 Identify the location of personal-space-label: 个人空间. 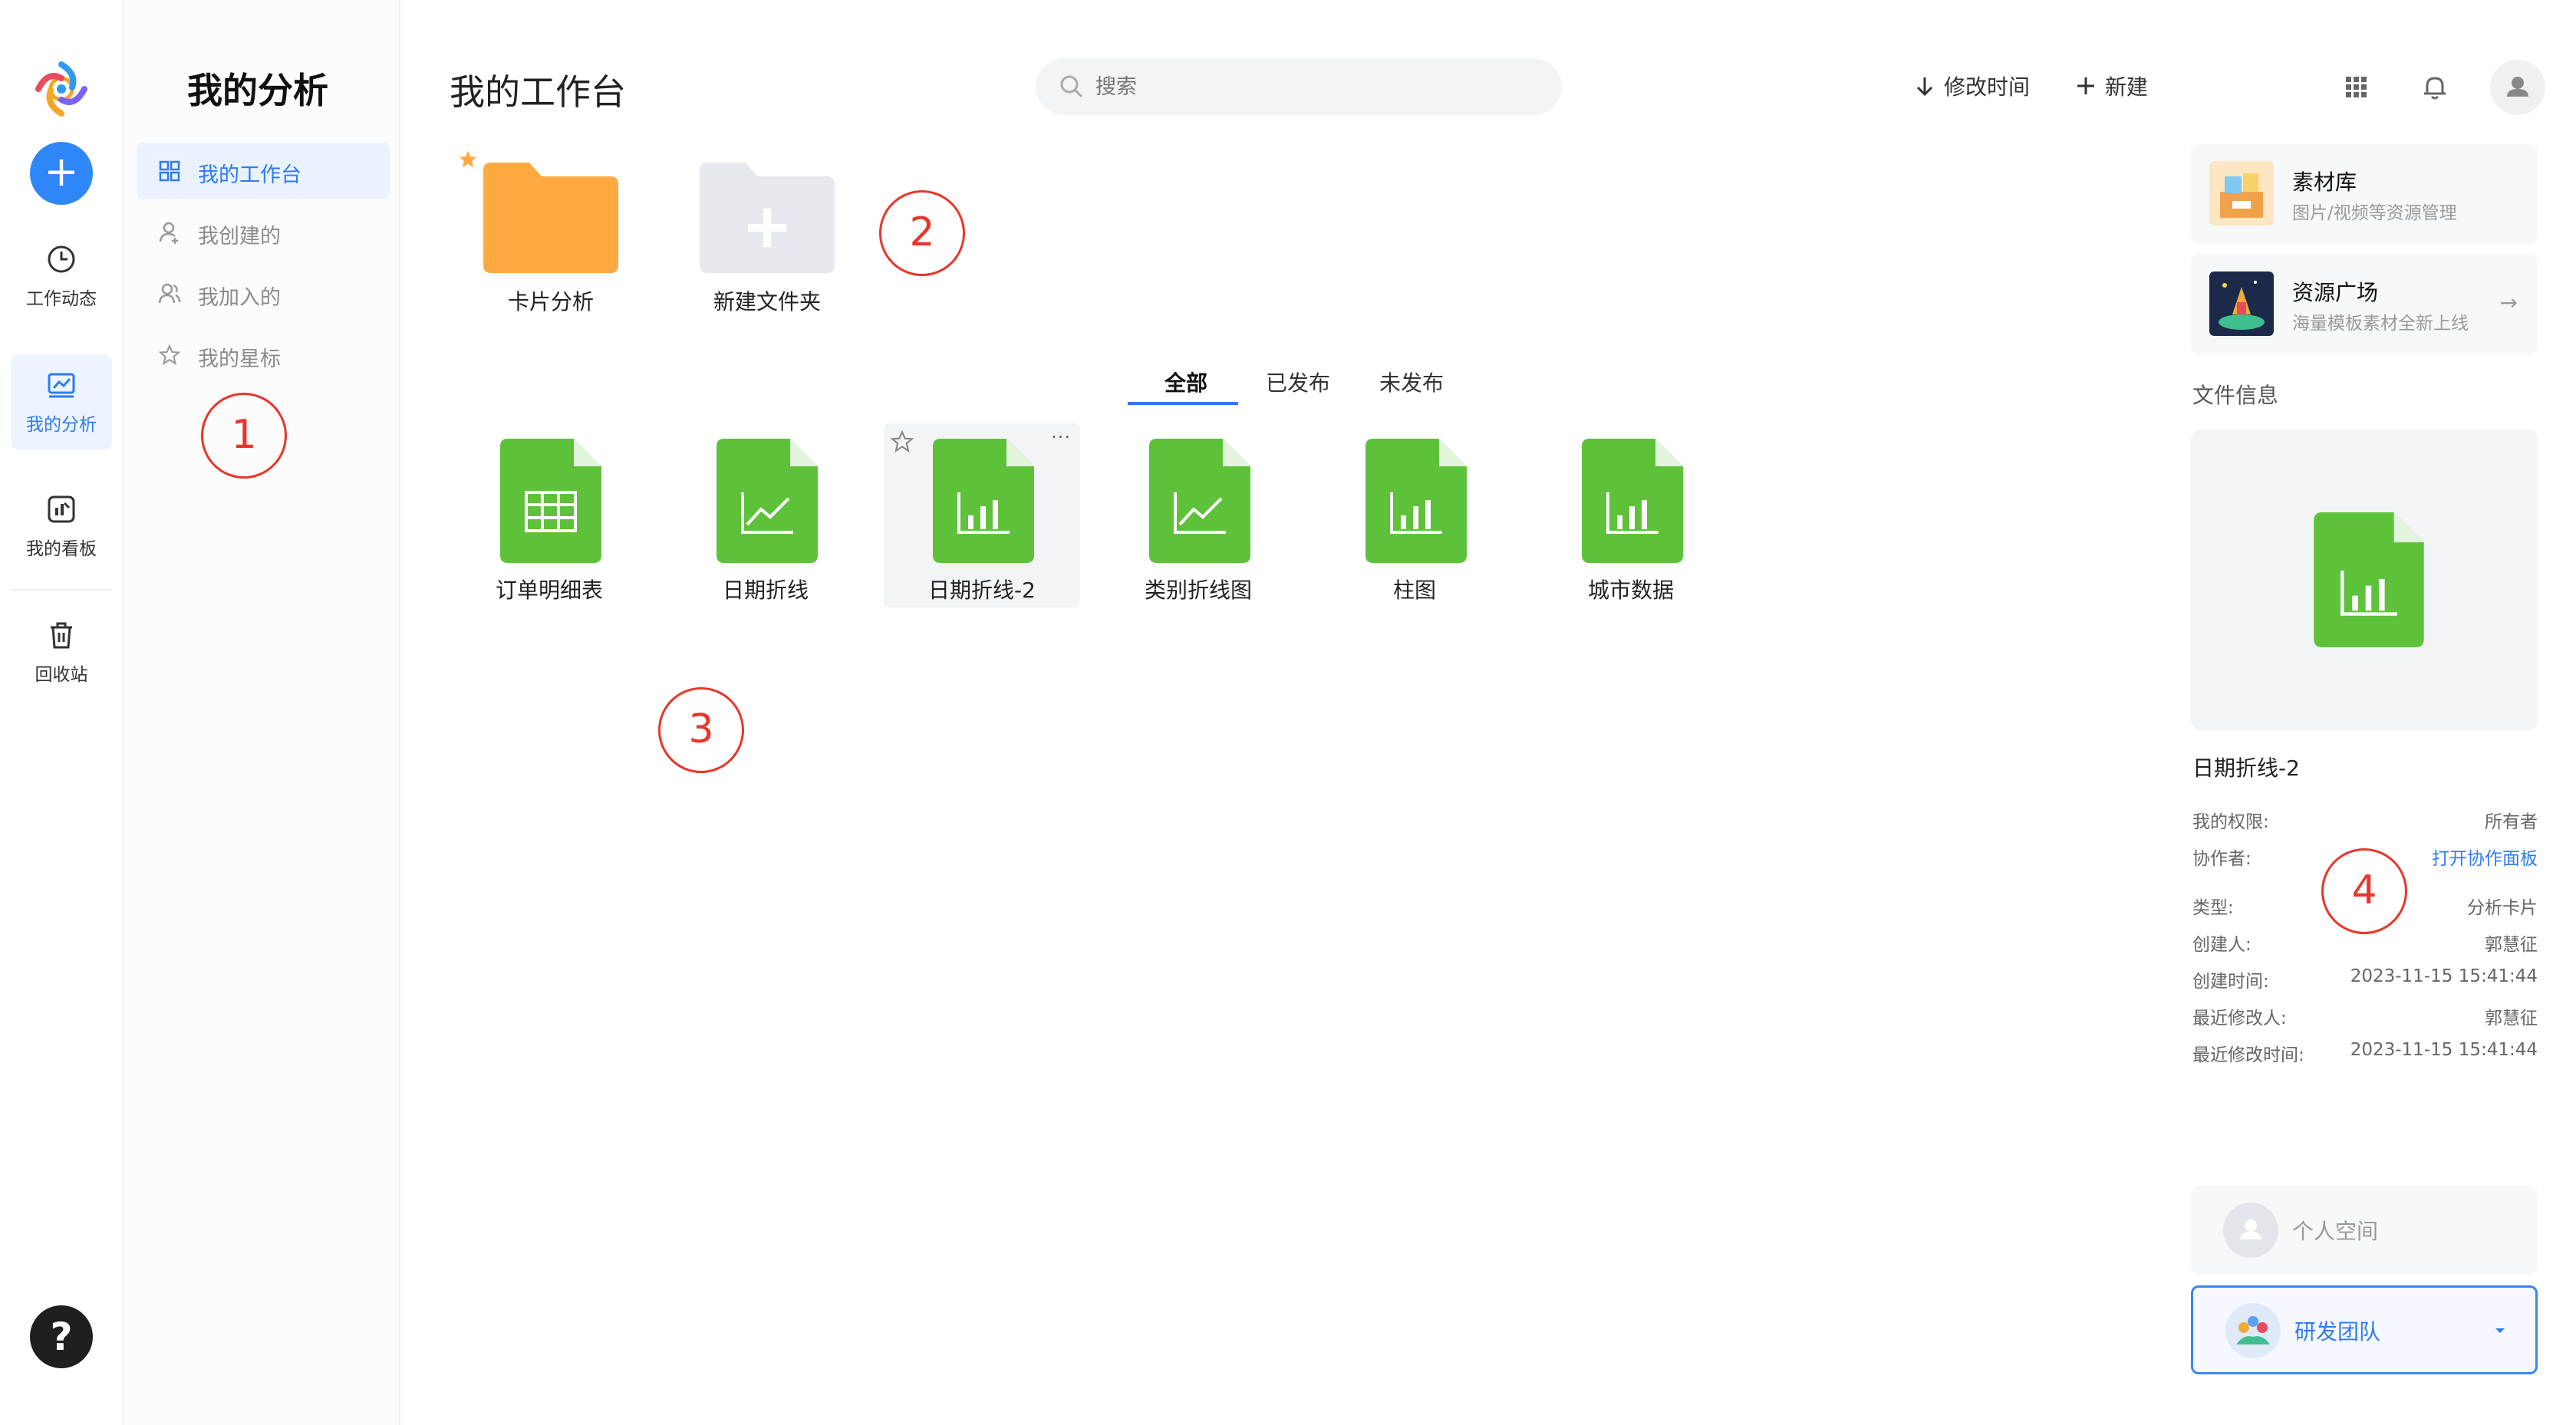
(2335, 1231).